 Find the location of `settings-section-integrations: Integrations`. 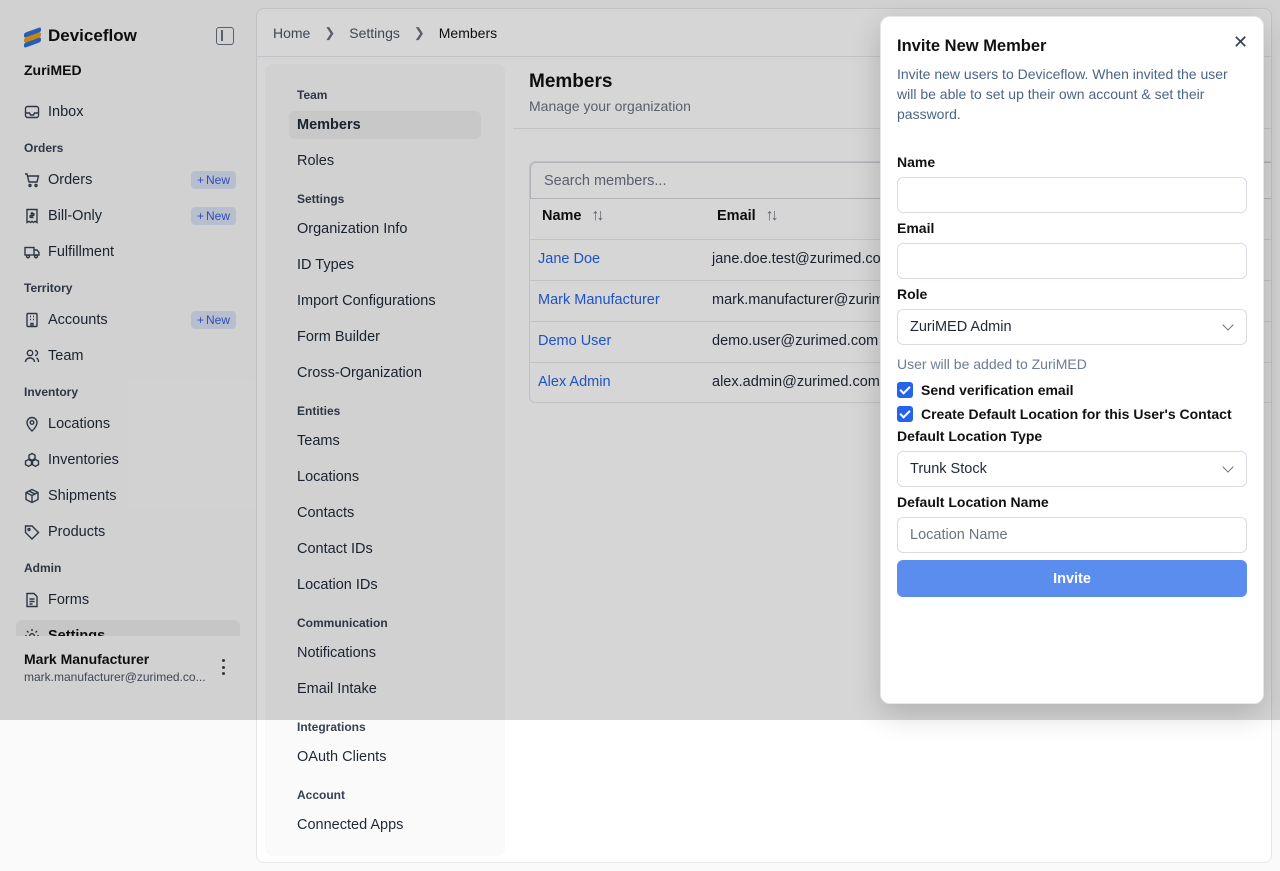

settings-section-integrations: Integrations is located at coordinates (331, 727).